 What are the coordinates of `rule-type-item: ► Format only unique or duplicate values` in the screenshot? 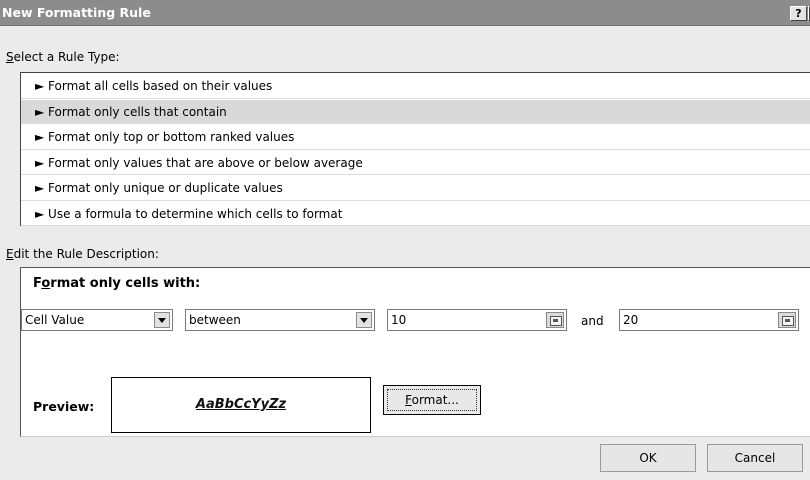 It's located at (415, 188).